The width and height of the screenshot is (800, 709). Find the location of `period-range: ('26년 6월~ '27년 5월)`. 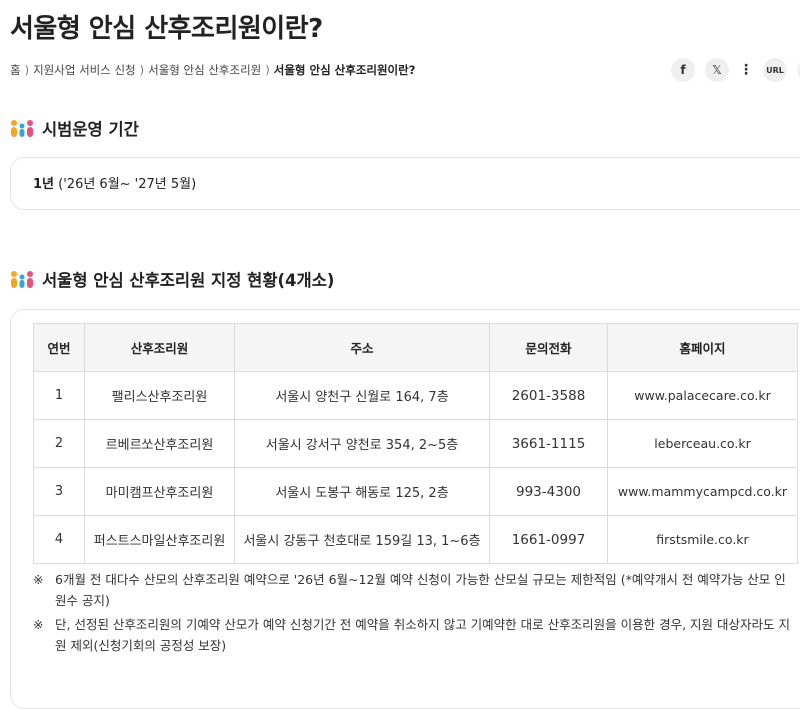

period-range: ('26년 6월~ '27년 5월) is located at coordinates (125, 184).